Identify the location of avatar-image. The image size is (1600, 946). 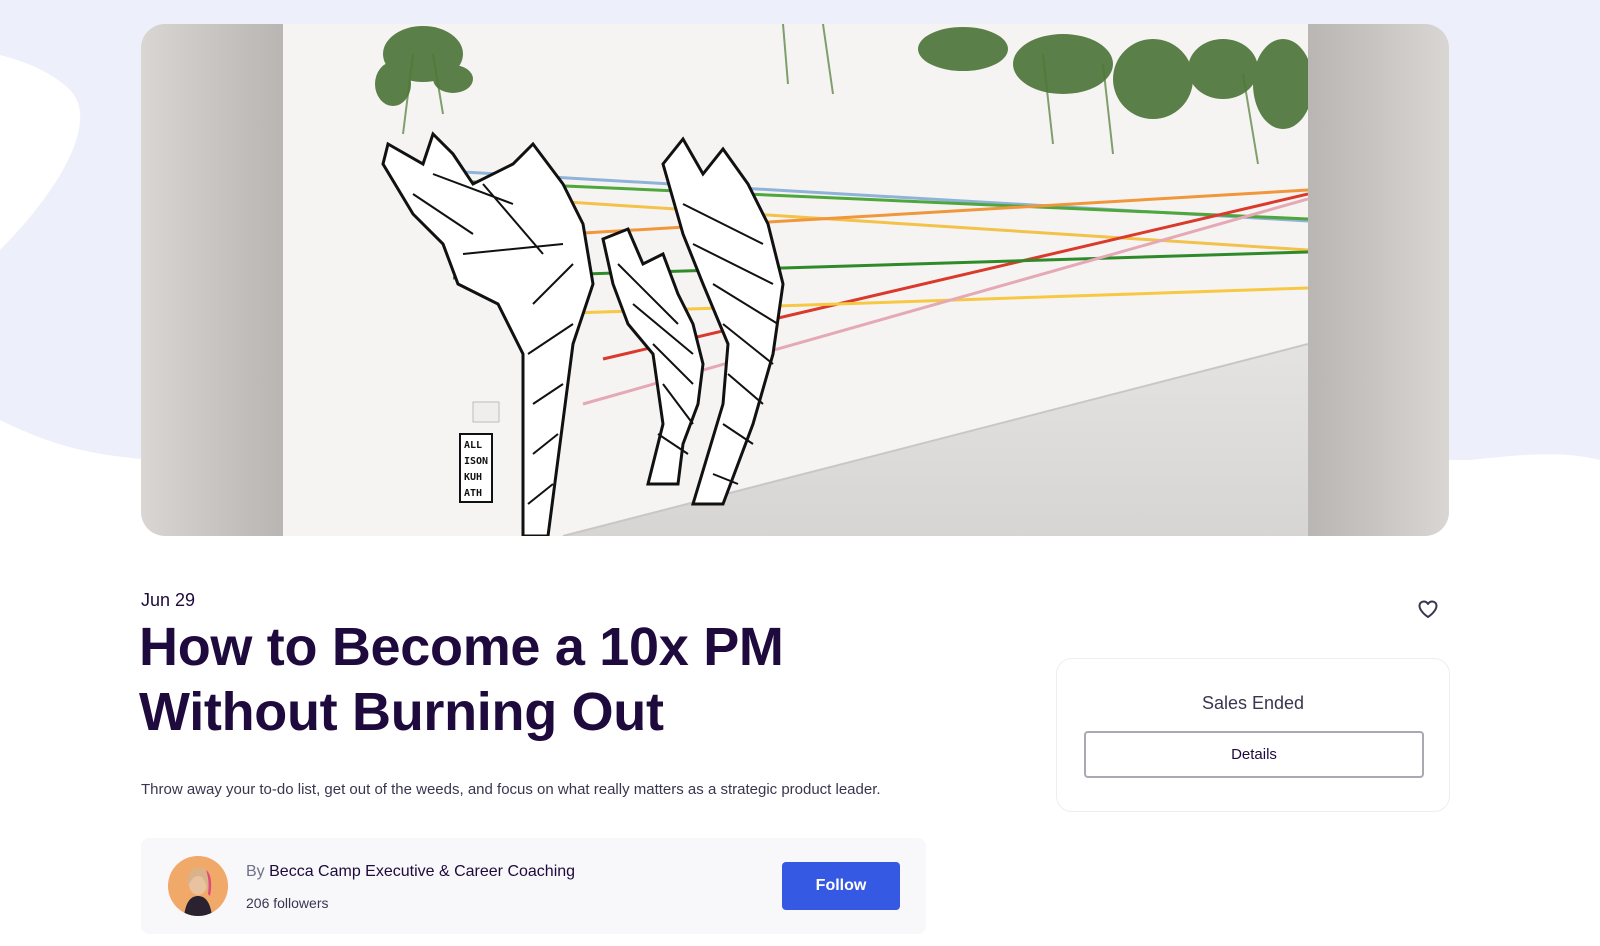
(198, 886).